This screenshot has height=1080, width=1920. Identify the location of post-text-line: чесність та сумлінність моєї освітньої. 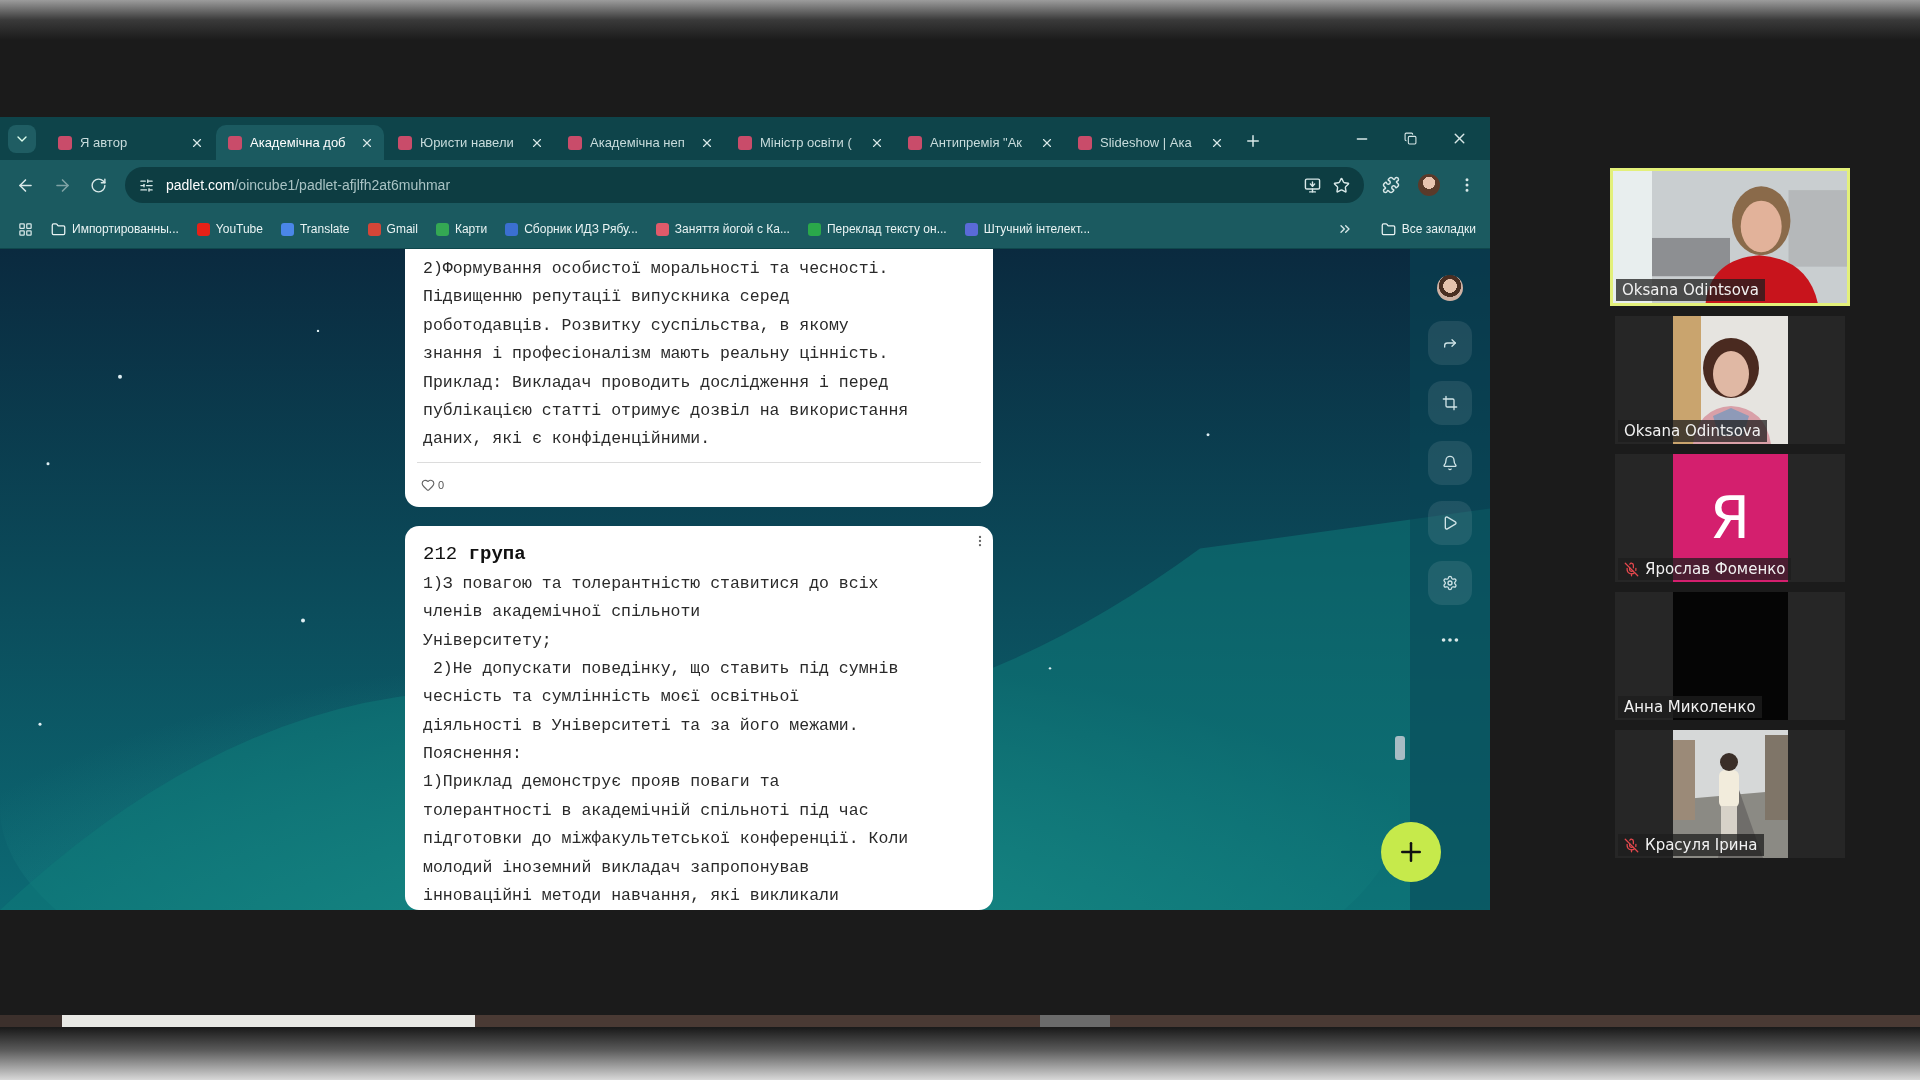
(612, 697).